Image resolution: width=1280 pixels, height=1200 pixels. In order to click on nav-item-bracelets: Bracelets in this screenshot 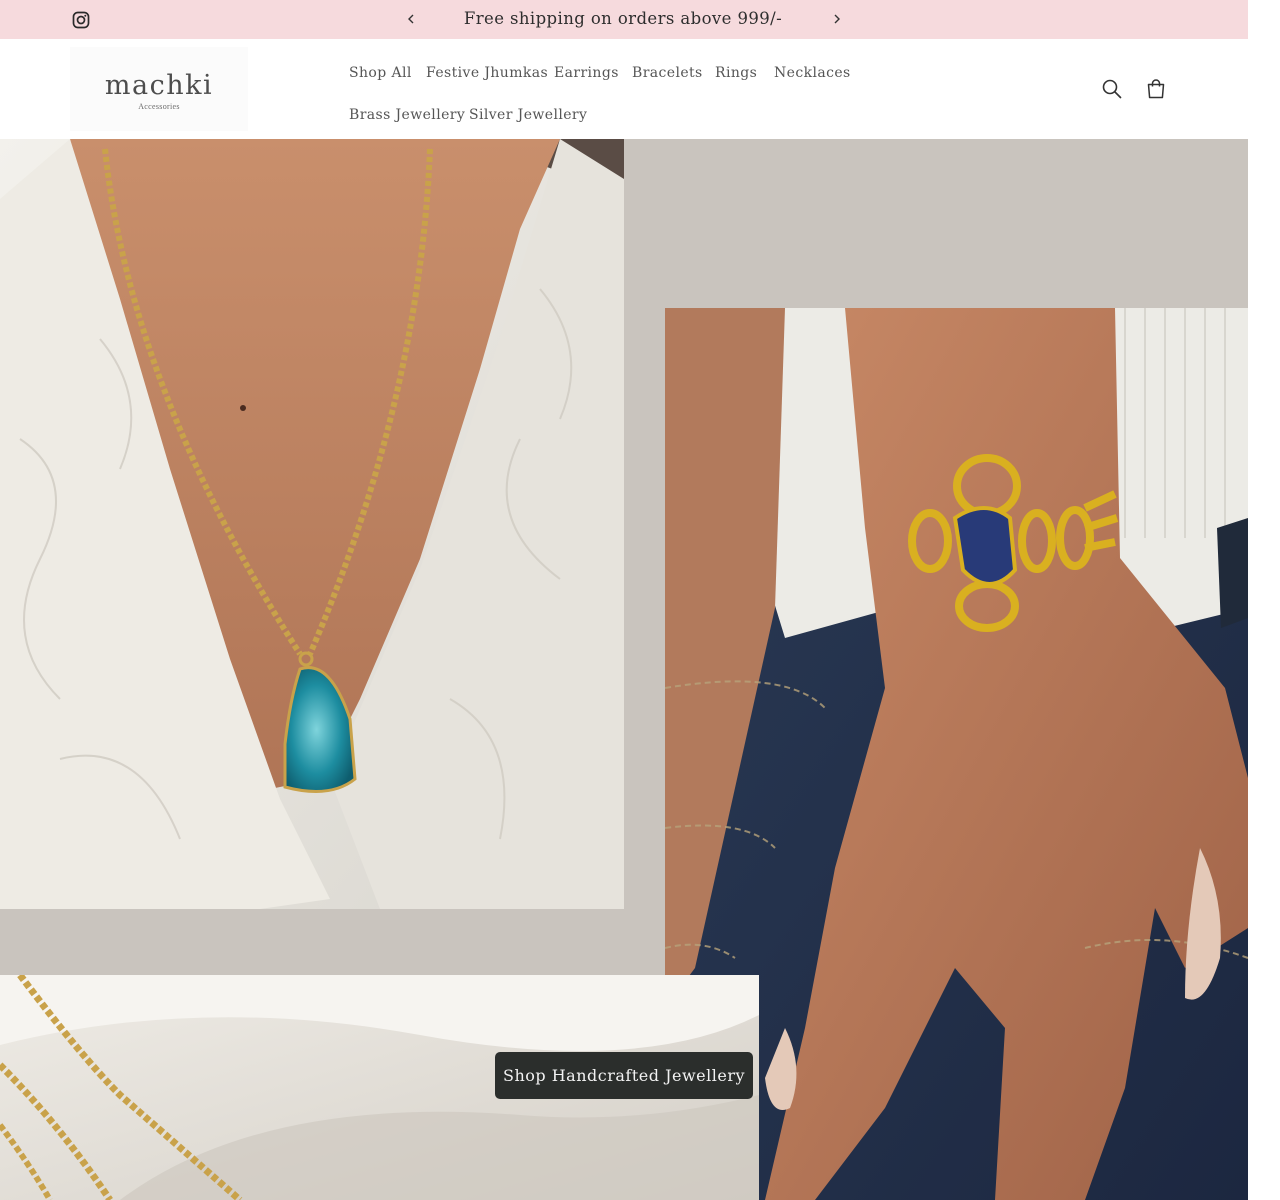, I will do `click(667, 73)`.